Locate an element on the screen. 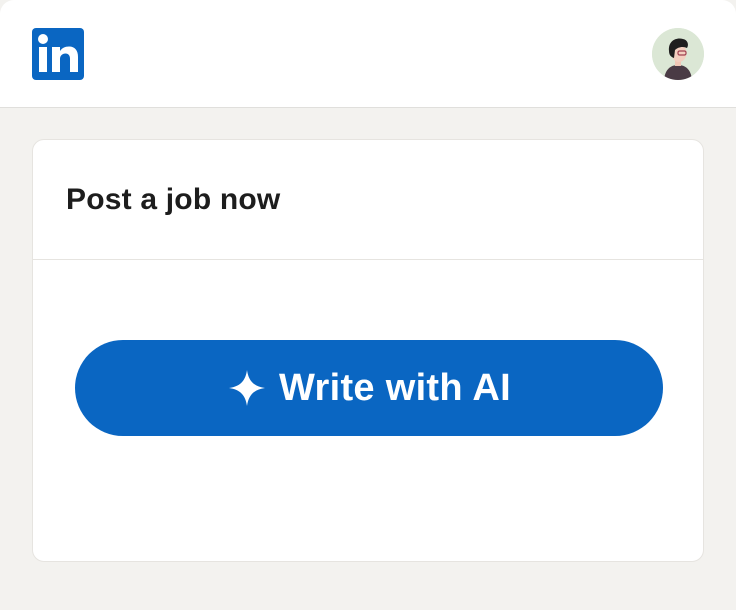 This screenshot has height=610, width=736. write-with-ai-button: Write with AI is located at coordinates (369, 388).